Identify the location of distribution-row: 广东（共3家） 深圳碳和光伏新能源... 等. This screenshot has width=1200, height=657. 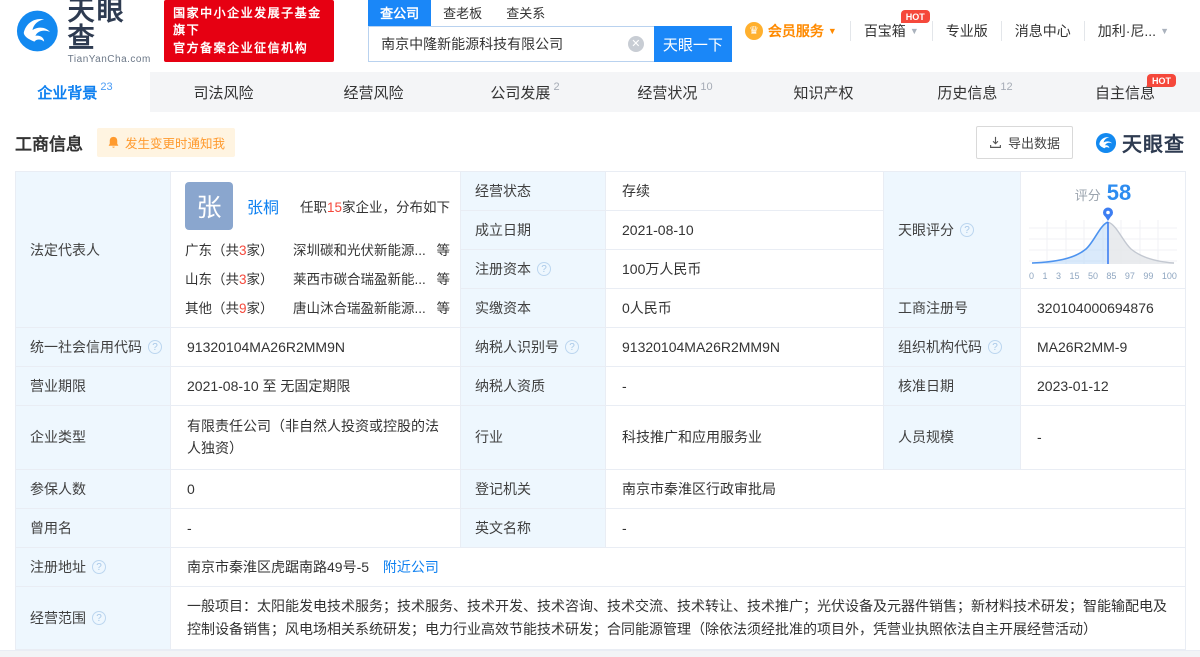
(318, 249).